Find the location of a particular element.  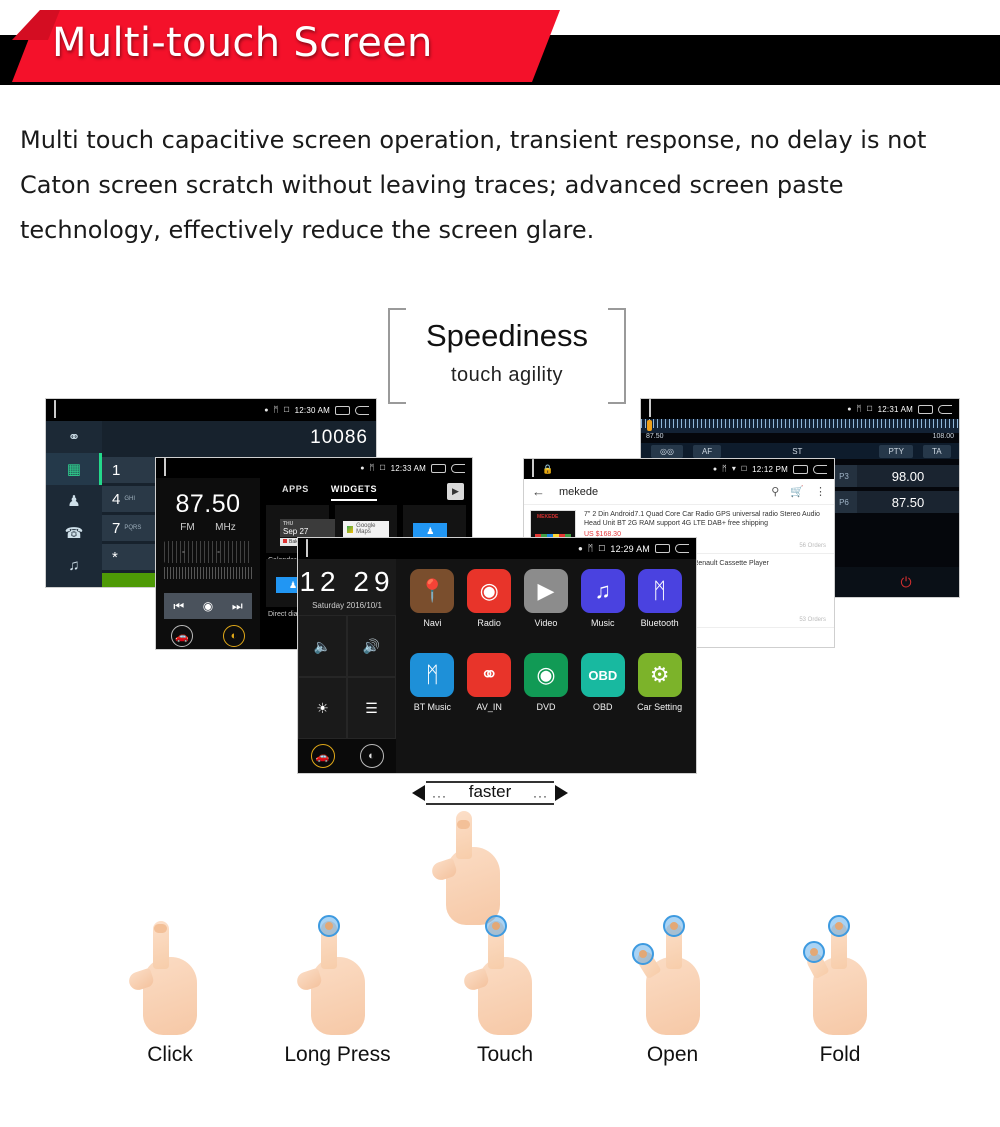

gesture-long-press: Long Press is located at coordinates (338, 991).